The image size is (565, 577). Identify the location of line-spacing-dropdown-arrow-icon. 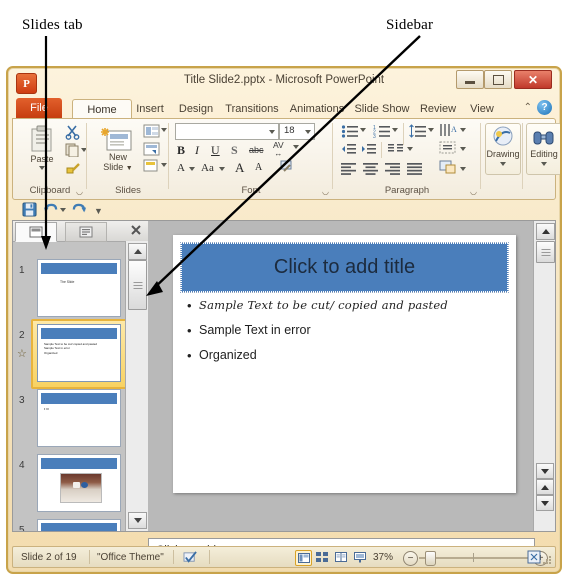
(431, 130).